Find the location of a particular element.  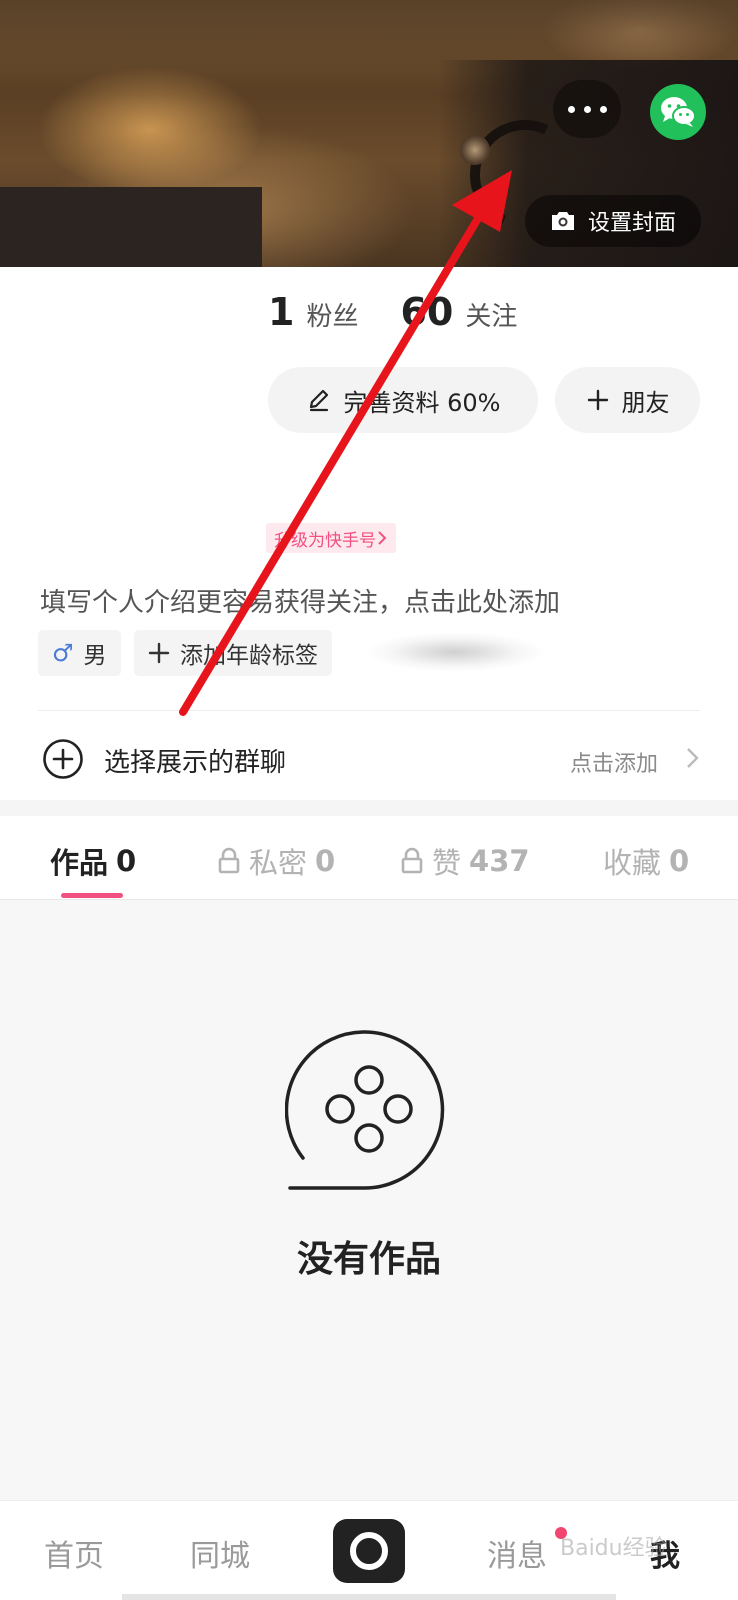

active-tab-indicator is located at coordinates (92, 895).